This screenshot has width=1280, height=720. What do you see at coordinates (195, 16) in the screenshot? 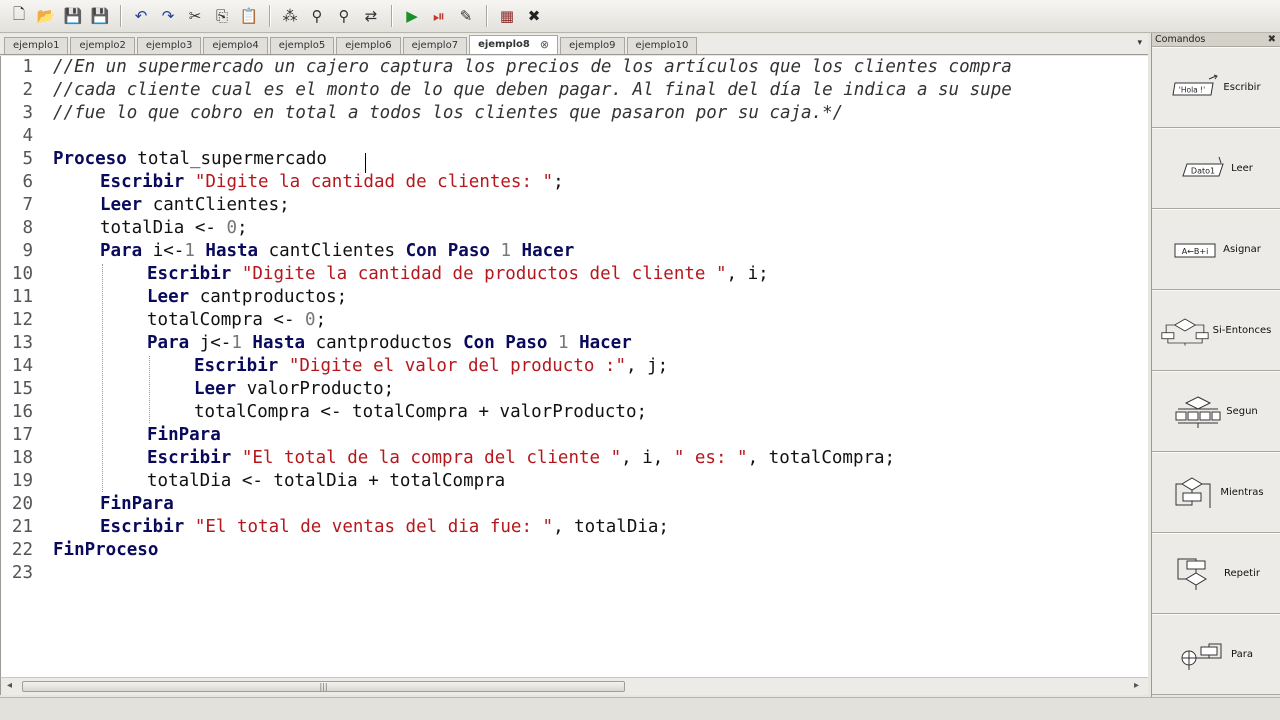
I see `cut-icon: ✂` at bounding box center [195, 16].